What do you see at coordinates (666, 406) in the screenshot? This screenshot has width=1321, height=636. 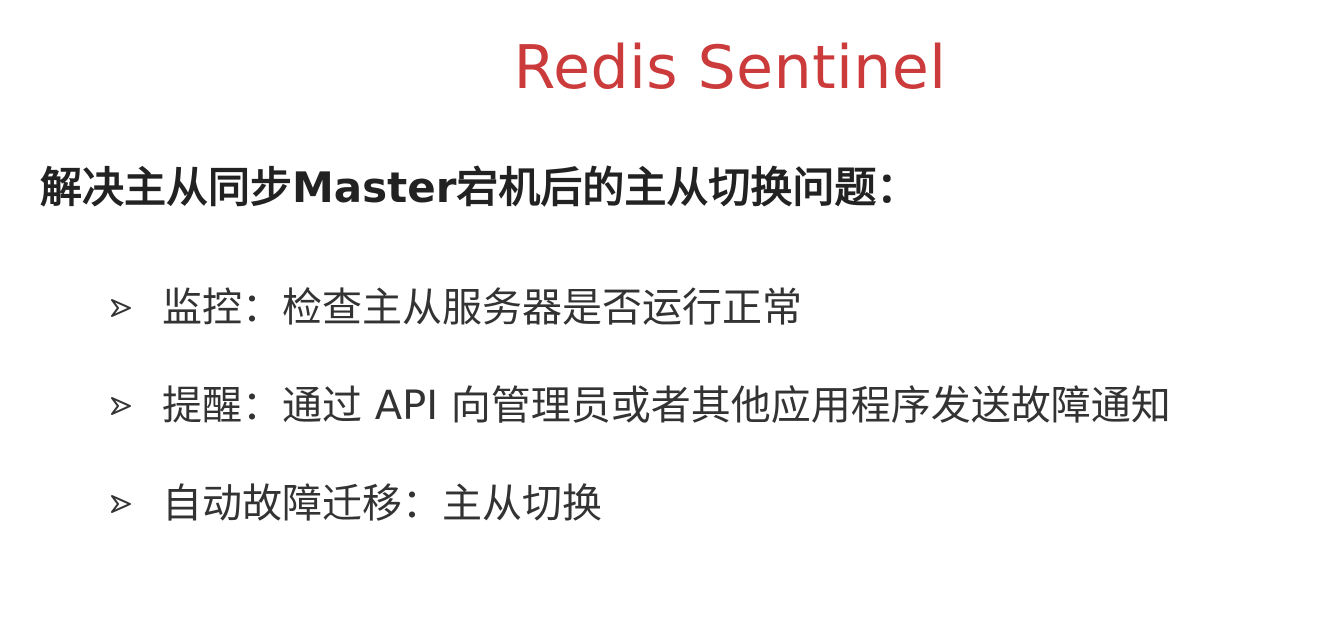 I see `bullet-text: 提醒：通过 API 向管理员或者其他应用程序发送故障通知` at bounding box center [666, 406].